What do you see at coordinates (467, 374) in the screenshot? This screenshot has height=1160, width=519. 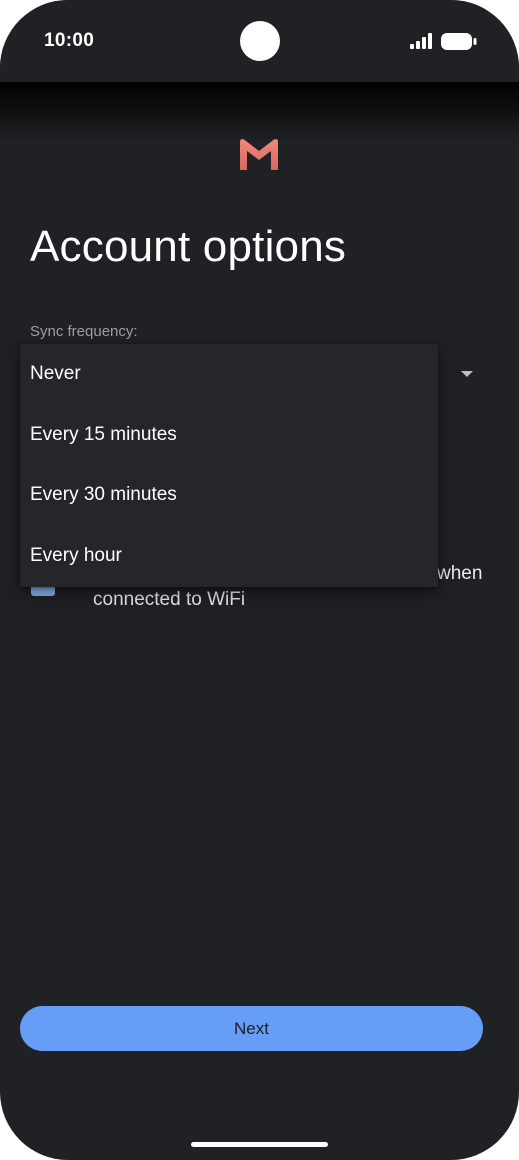 I see `caret-down-icon` at bounding box center [467, 374].